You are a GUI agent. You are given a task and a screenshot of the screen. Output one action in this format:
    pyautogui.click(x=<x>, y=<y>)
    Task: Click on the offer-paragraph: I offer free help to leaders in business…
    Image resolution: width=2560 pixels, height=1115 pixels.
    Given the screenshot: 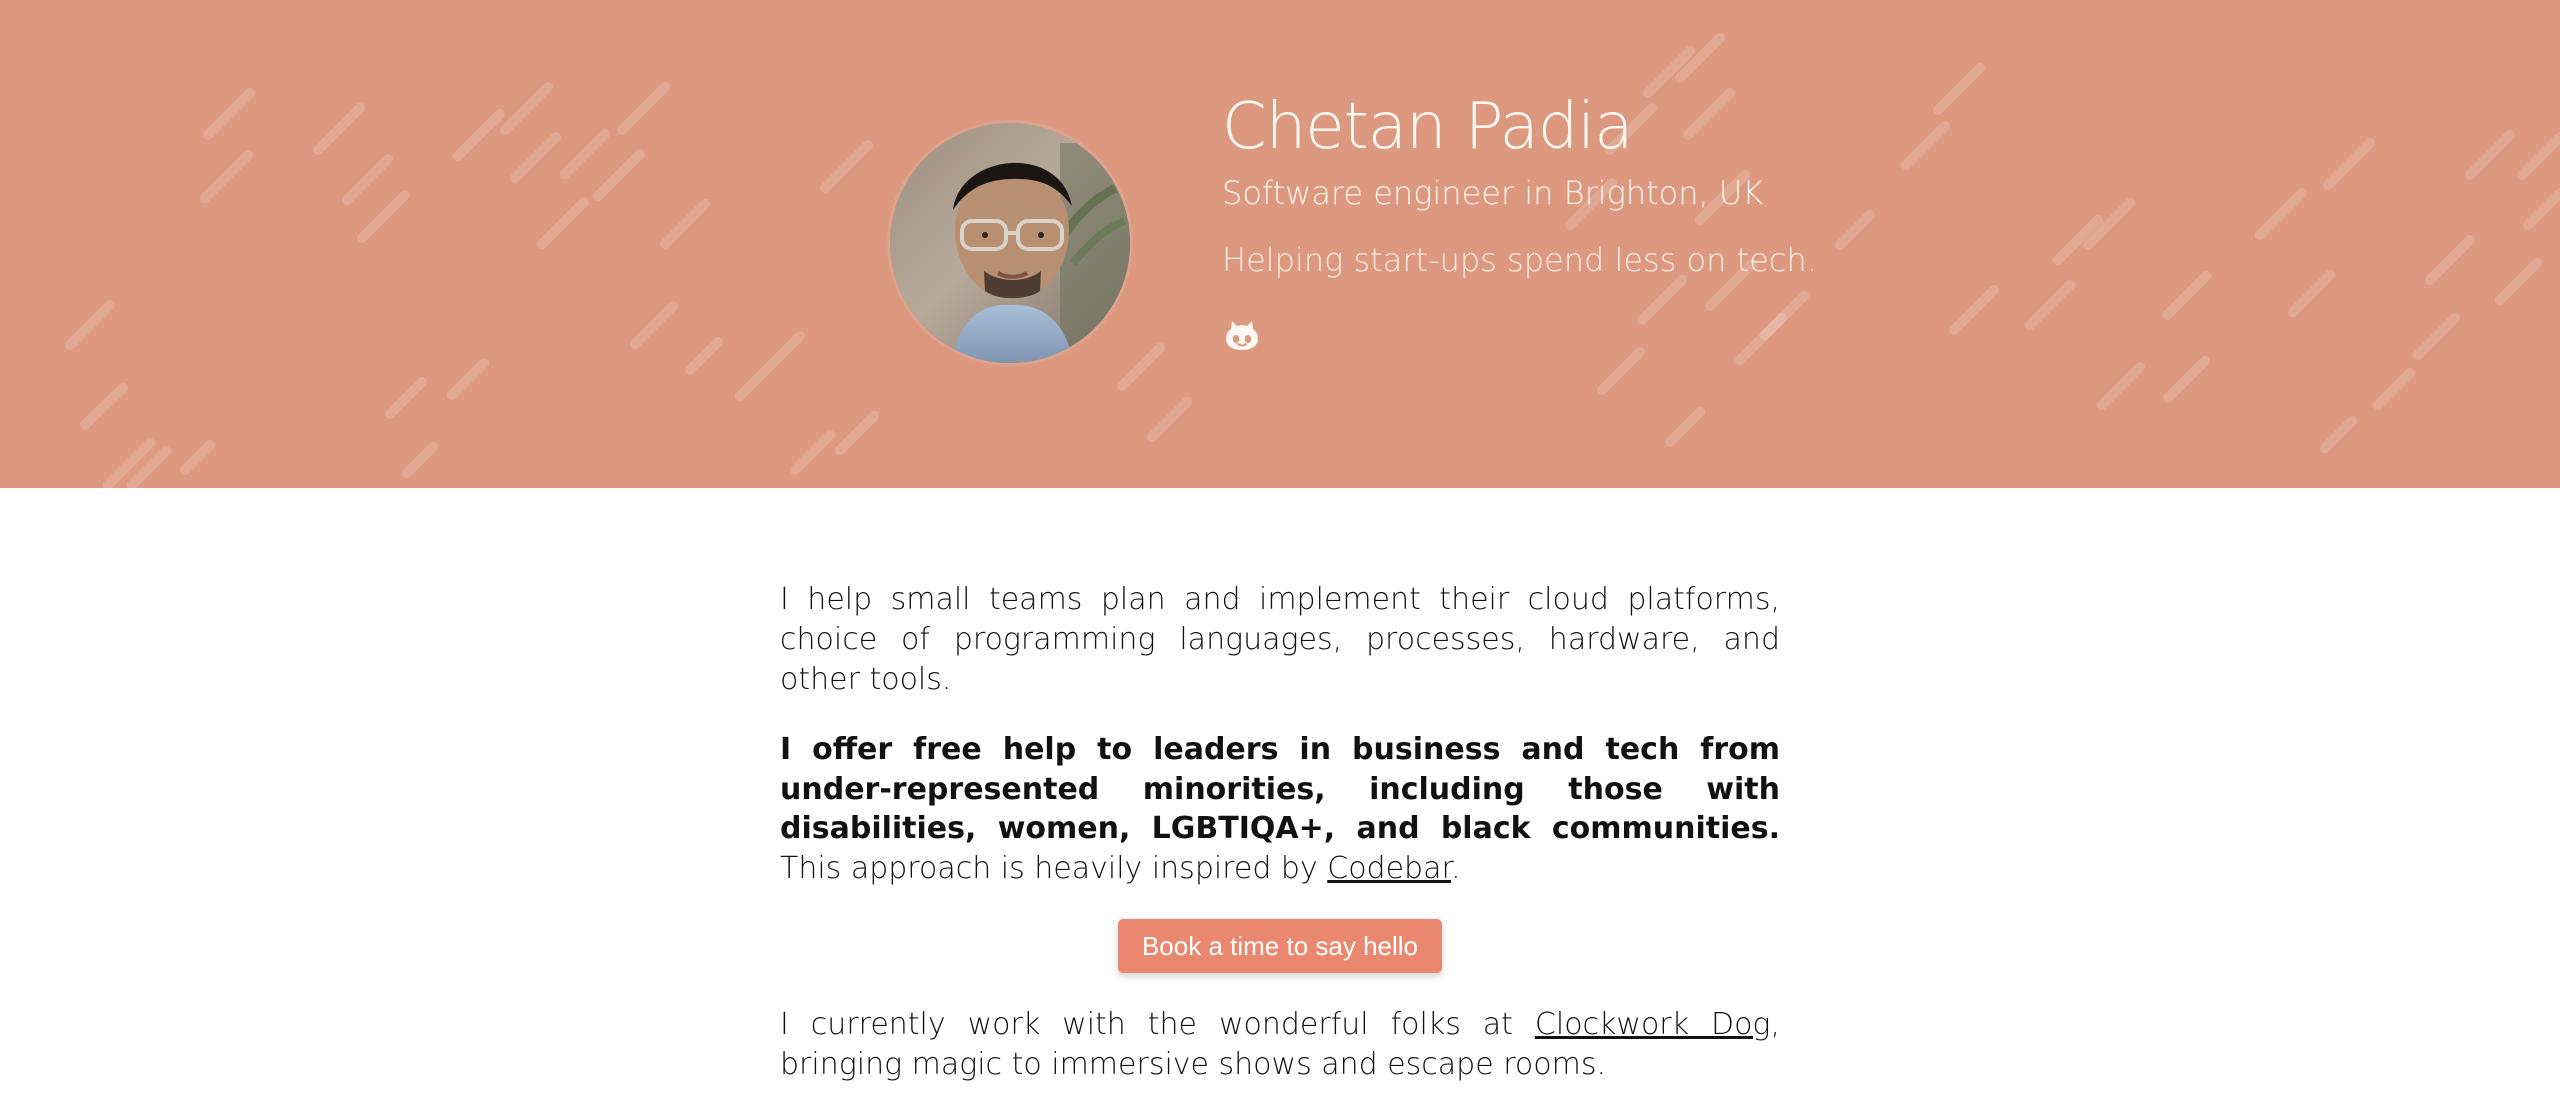 What is the action you would take?
    pyautogui.click(x=1280, y=810)
    